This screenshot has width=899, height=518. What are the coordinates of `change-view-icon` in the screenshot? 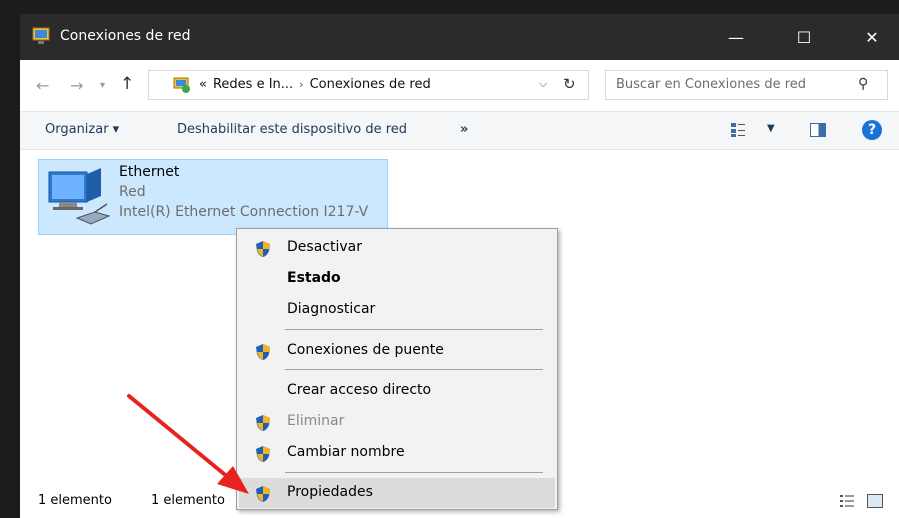 It's located at (738, 130).